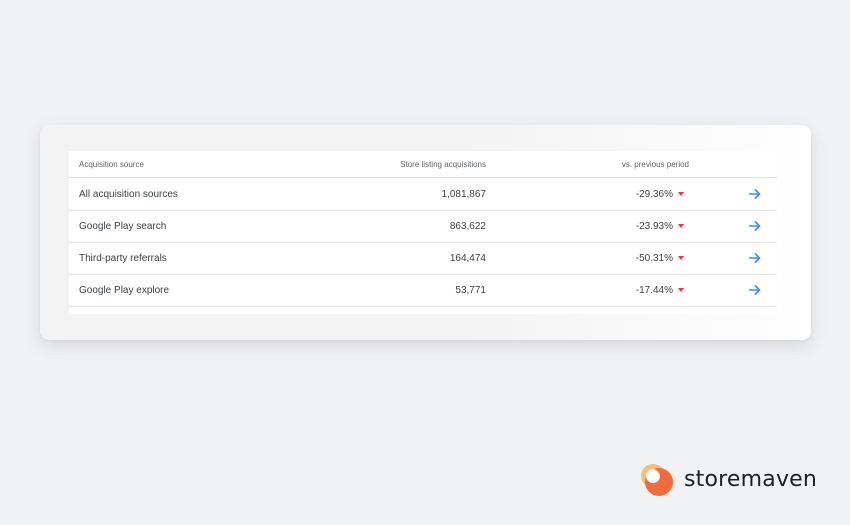 This screenshot has height=525, width=850. What do you see at coordinates (124, 290) in the screenshot?
I see `source-name: Google Play explore` at bounding box center [124, 290].